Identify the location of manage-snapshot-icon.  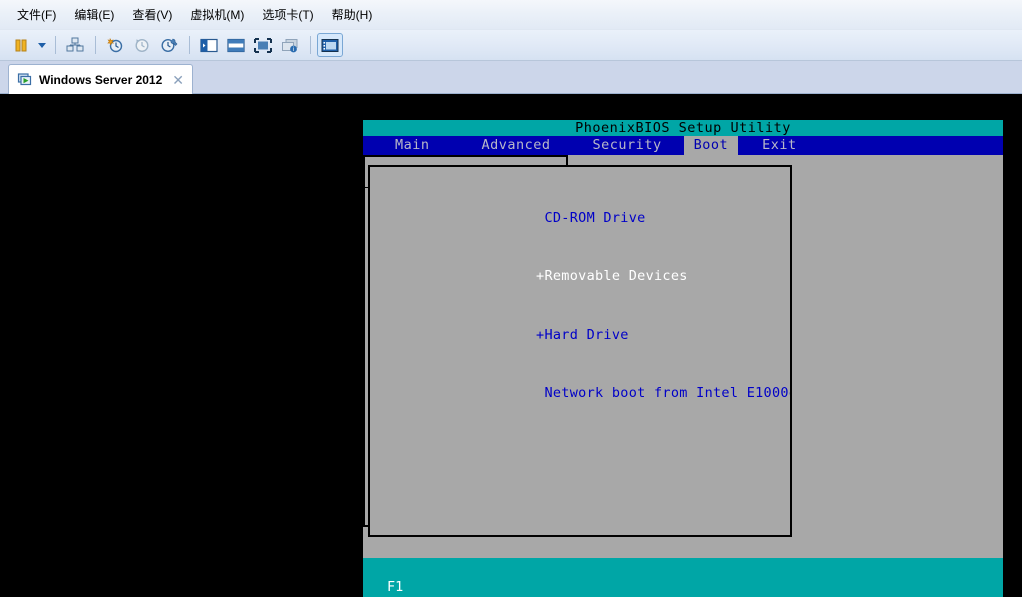
(75, 45).